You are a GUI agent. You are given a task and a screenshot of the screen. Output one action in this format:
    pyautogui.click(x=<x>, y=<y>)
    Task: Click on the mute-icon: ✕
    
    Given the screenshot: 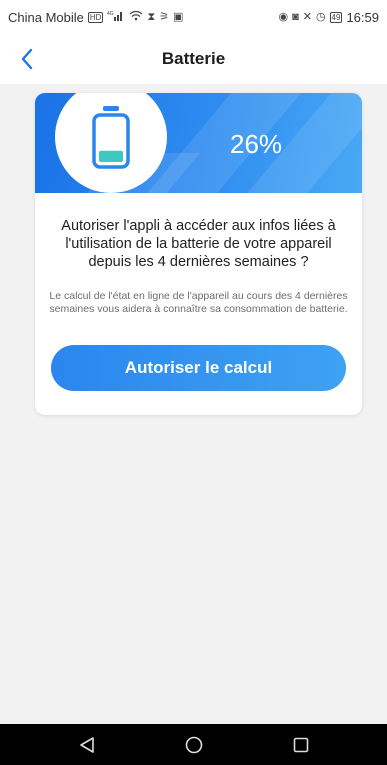 What is the action you would take?
    pyautogui.click(x=307, y=16)
    